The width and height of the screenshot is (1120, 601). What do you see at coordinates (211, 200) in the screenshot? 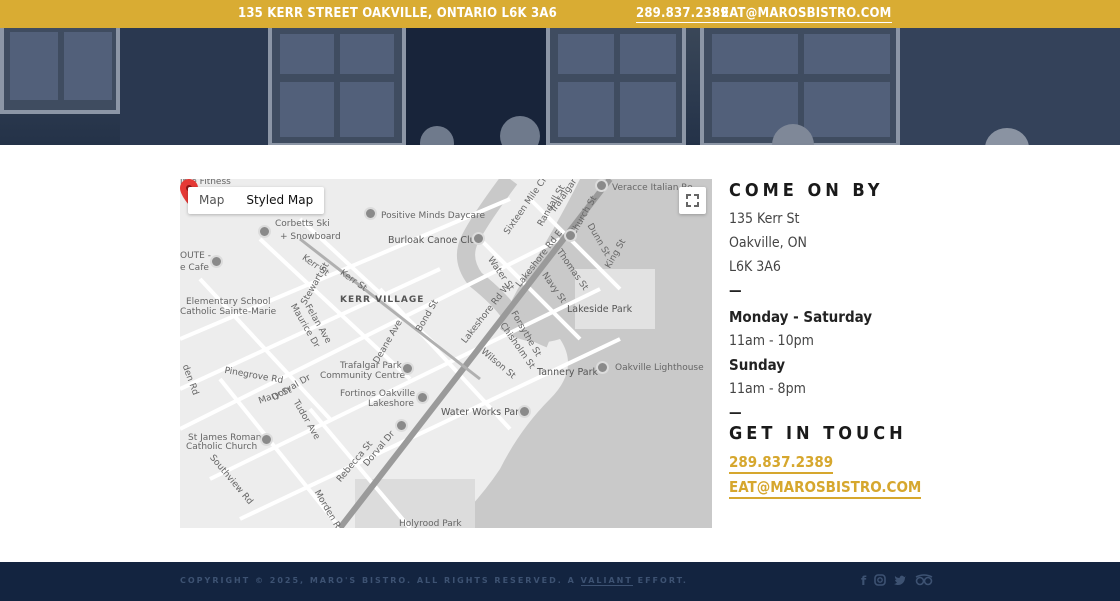
I see `map-type-map-button: Map` at bounding box center [211, 200].